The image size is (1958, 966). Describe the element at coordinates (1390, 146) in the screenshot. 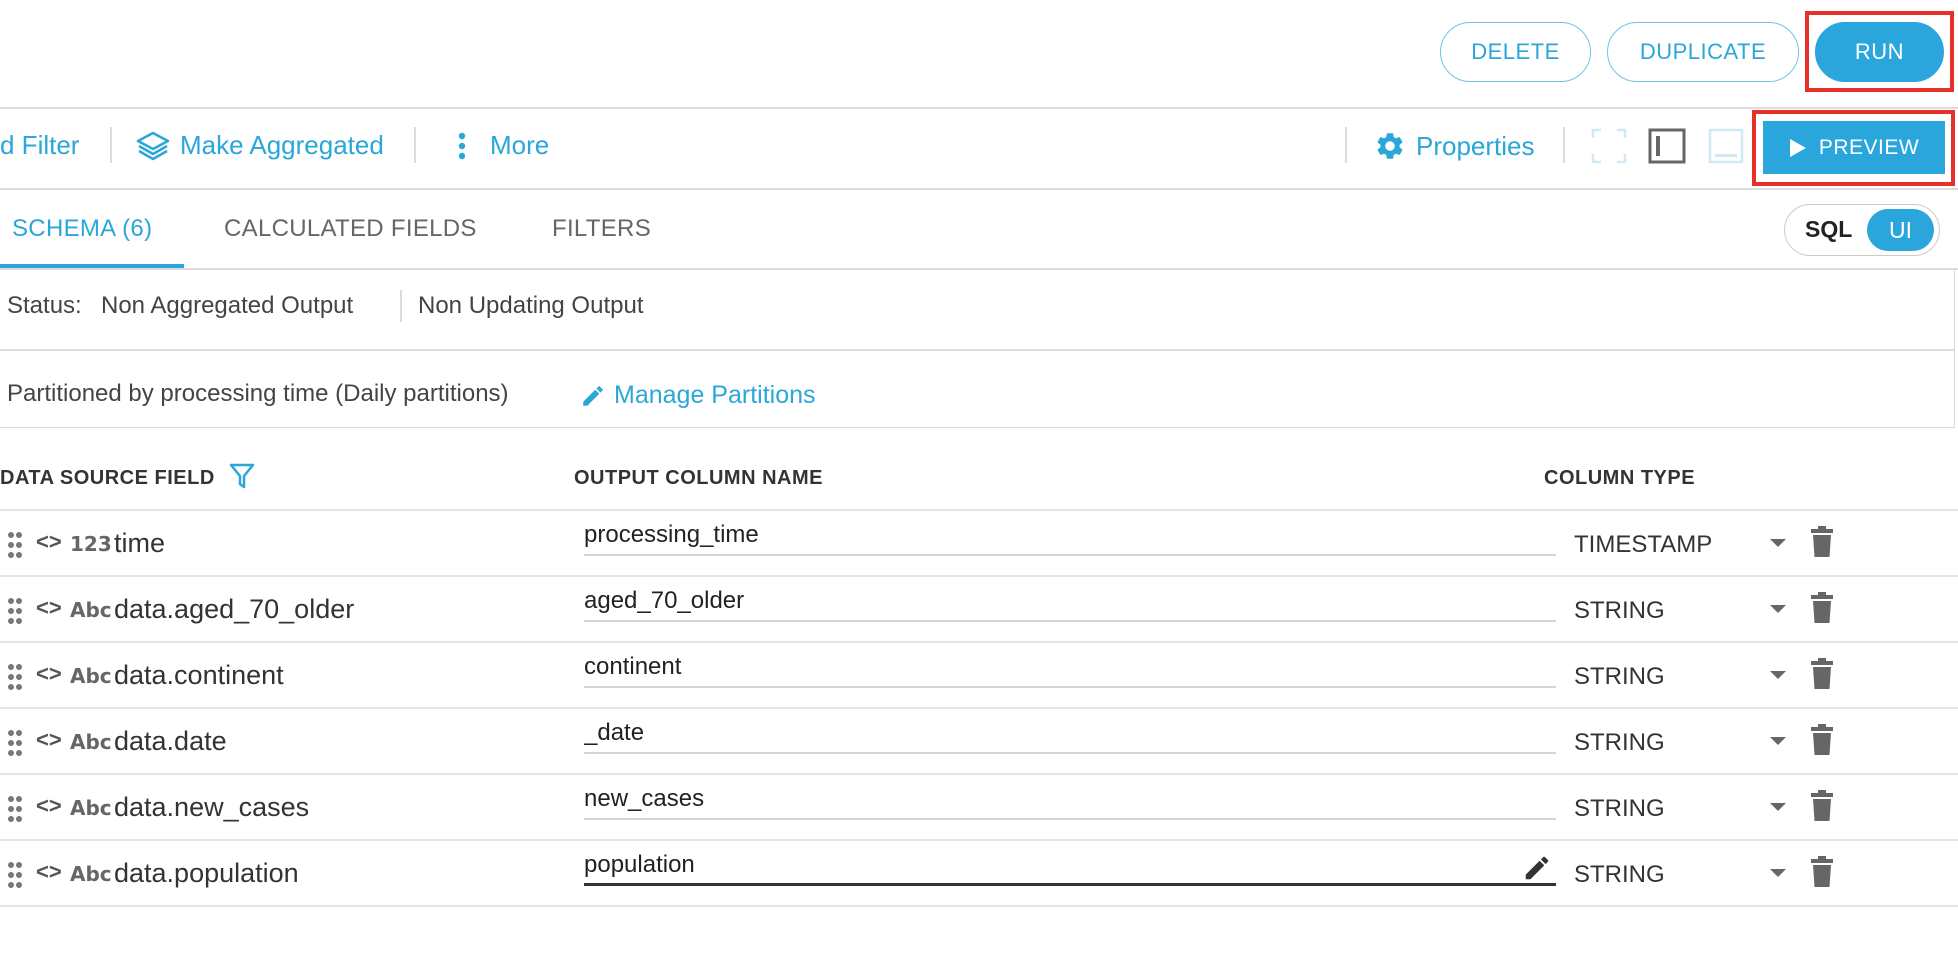

I see `gear-icon` at that location.